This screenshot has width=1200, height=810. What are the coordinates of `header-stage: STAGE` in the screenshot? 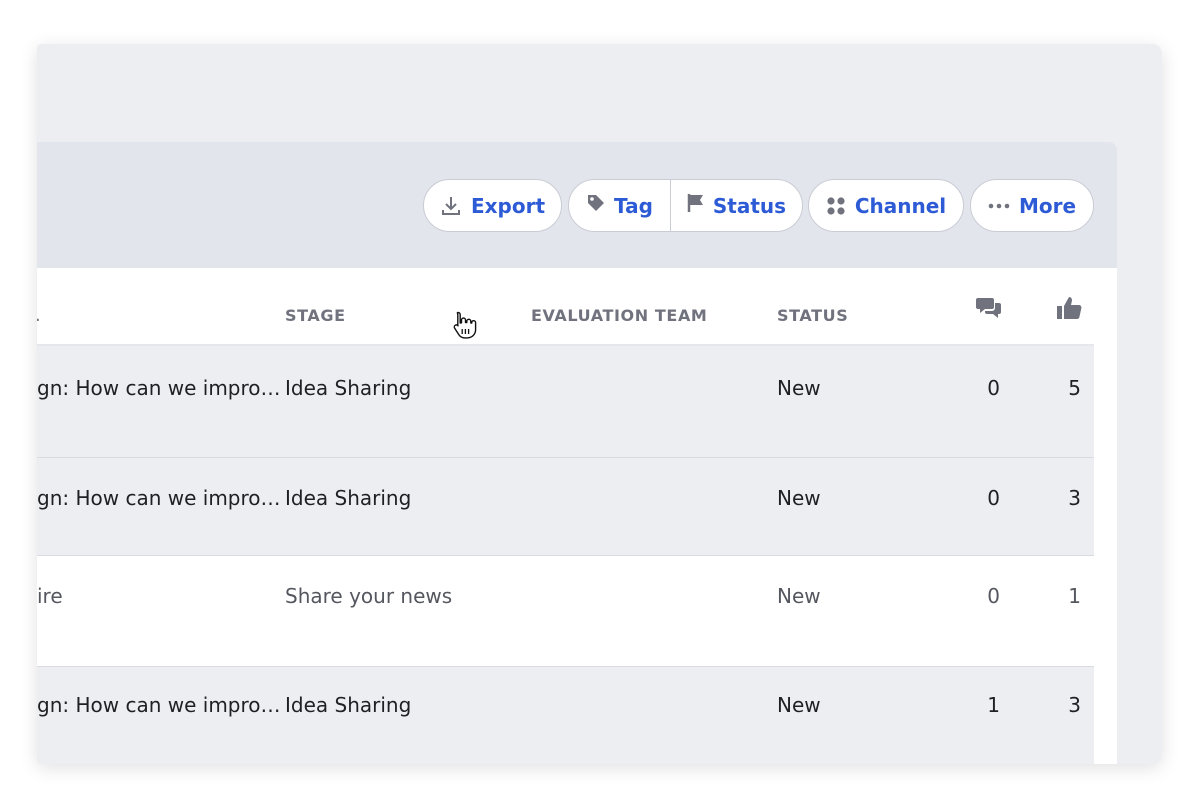 It's located at (315, 315).